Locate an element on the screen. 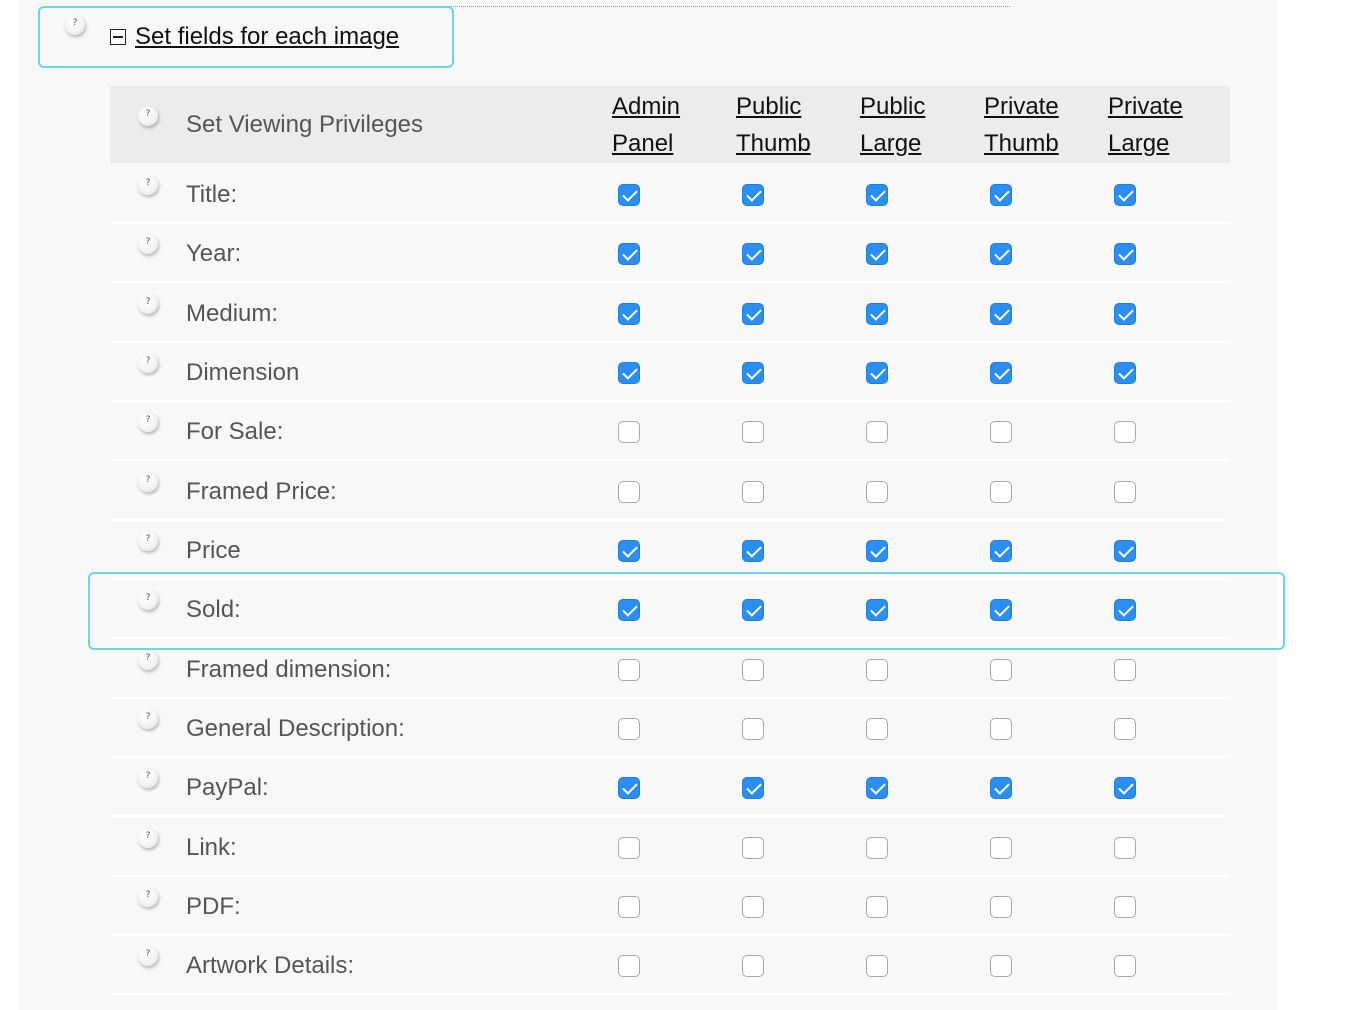 The width and height of the screenshot is (1360, 1010). column-header-public-thumb: Public Thumb is located at coordinates (773, 125).